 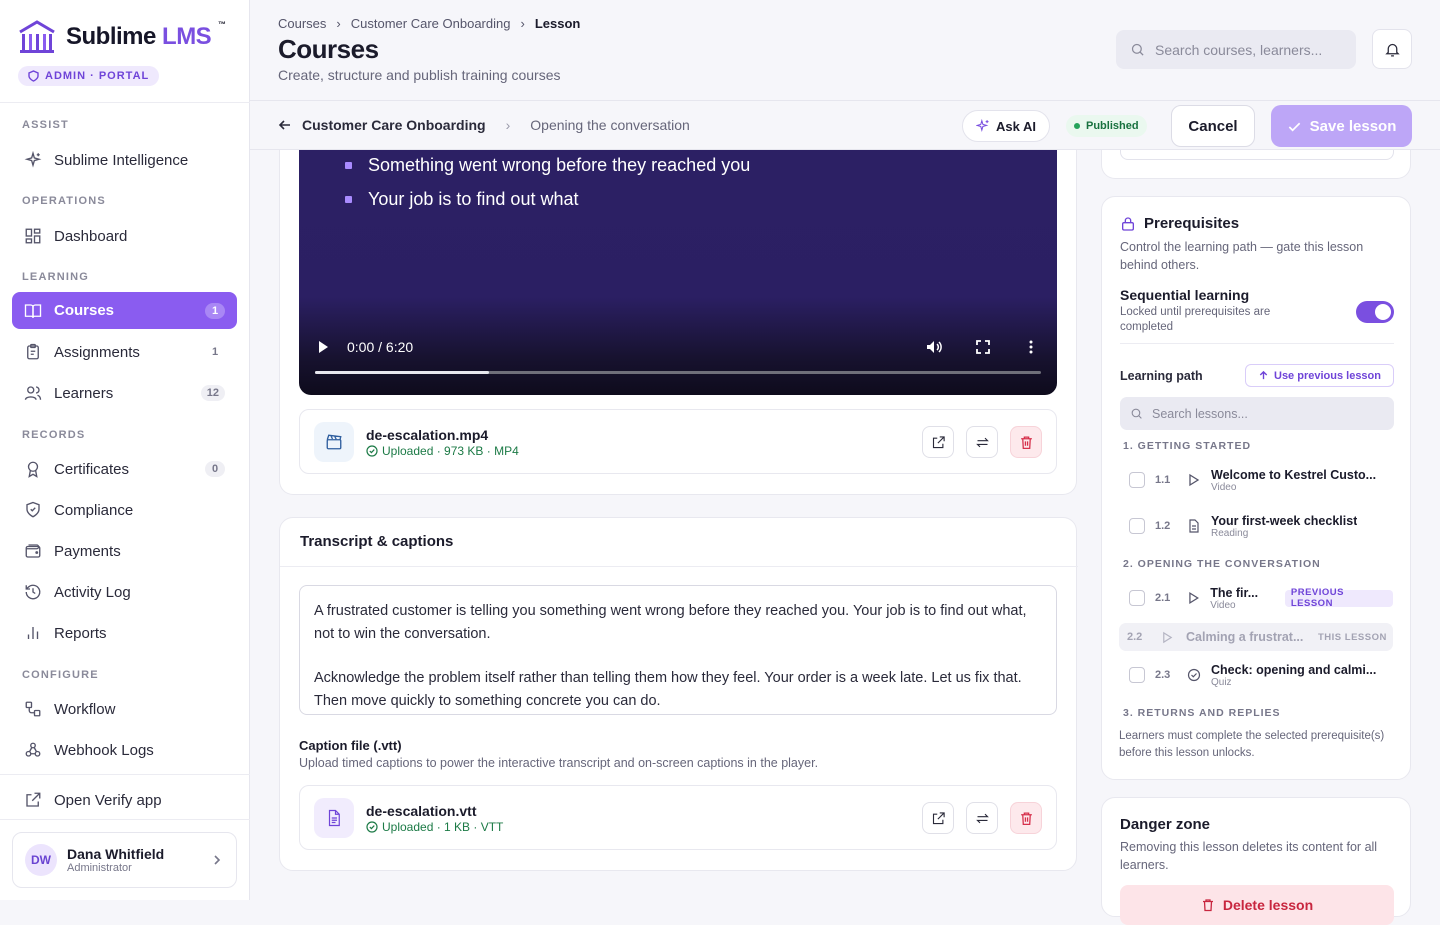 What do you see at coordinates (1192, 223) in the screenshot?
I see `prereq-title: Prerequisites` at bounding box center [1192, 223].